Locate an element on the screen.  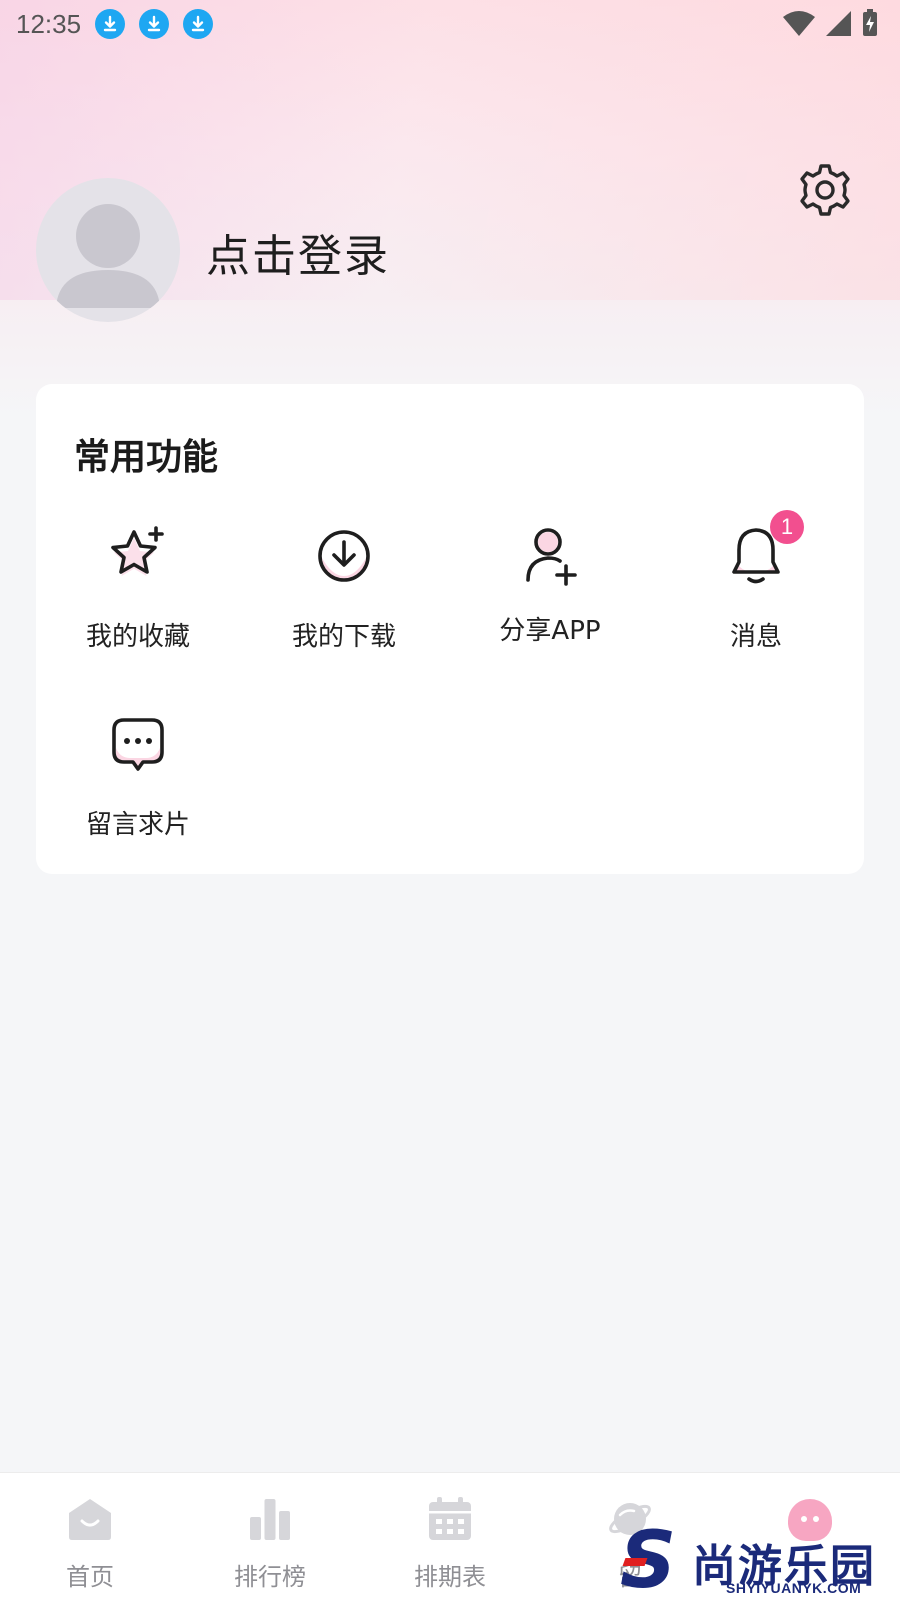
avatar is located at coordinates (108, 250).